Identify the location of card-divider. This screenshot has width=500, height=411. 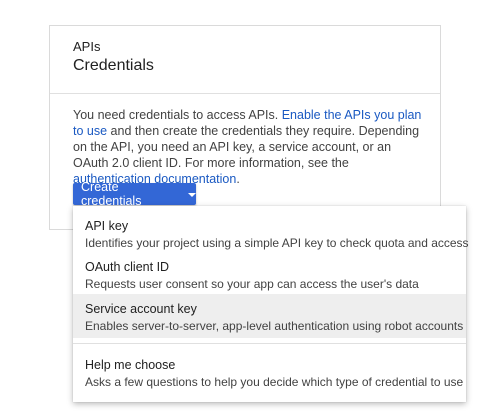
(245, 93).